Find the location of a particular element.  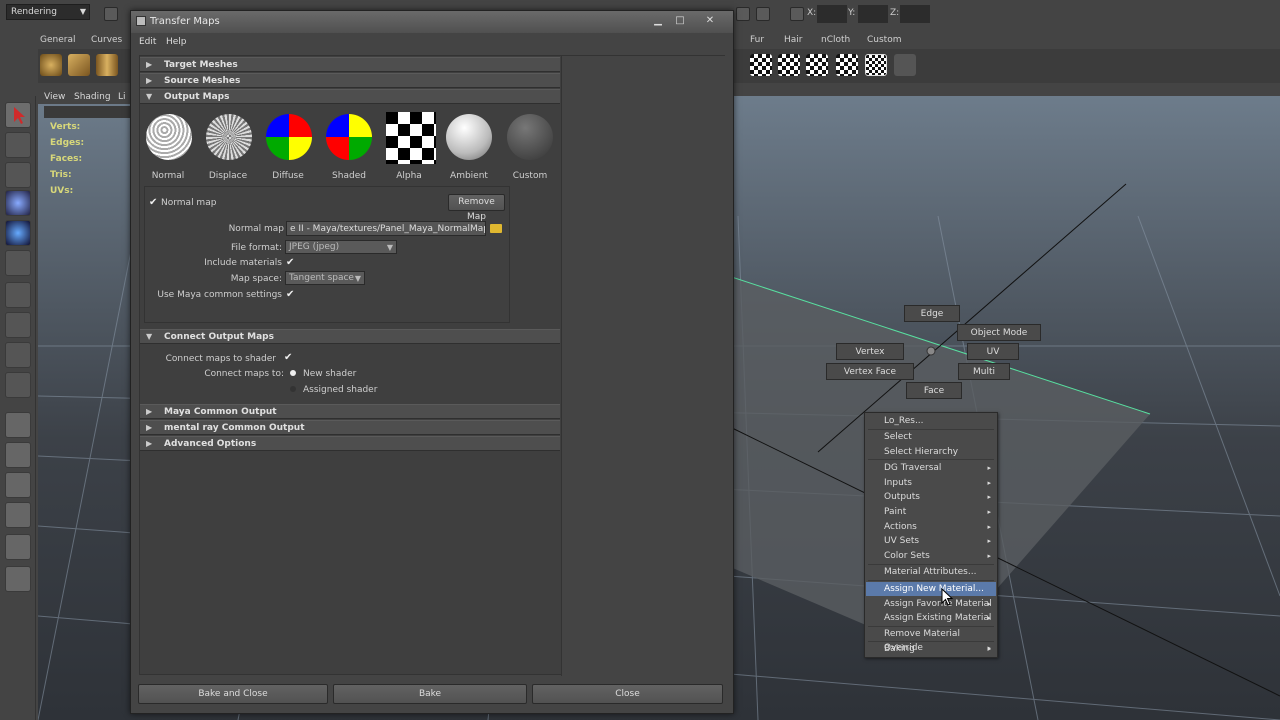

single-pane-layout-icon is located at coordinates (18, 425).